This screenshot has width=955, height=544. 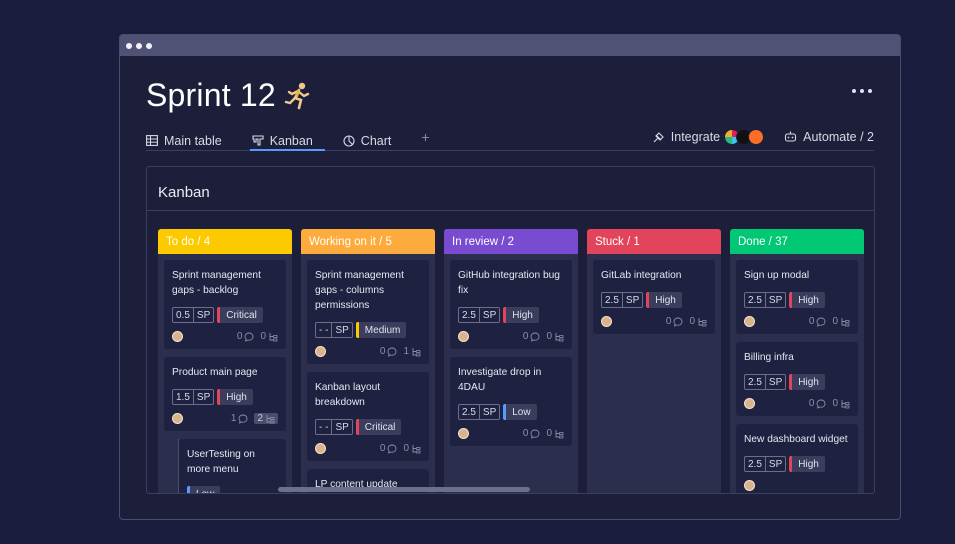 What do you see at coordinates (149, 45) in the screenshot?
I see `window-dot-icon` at bounding box center [149, 45].